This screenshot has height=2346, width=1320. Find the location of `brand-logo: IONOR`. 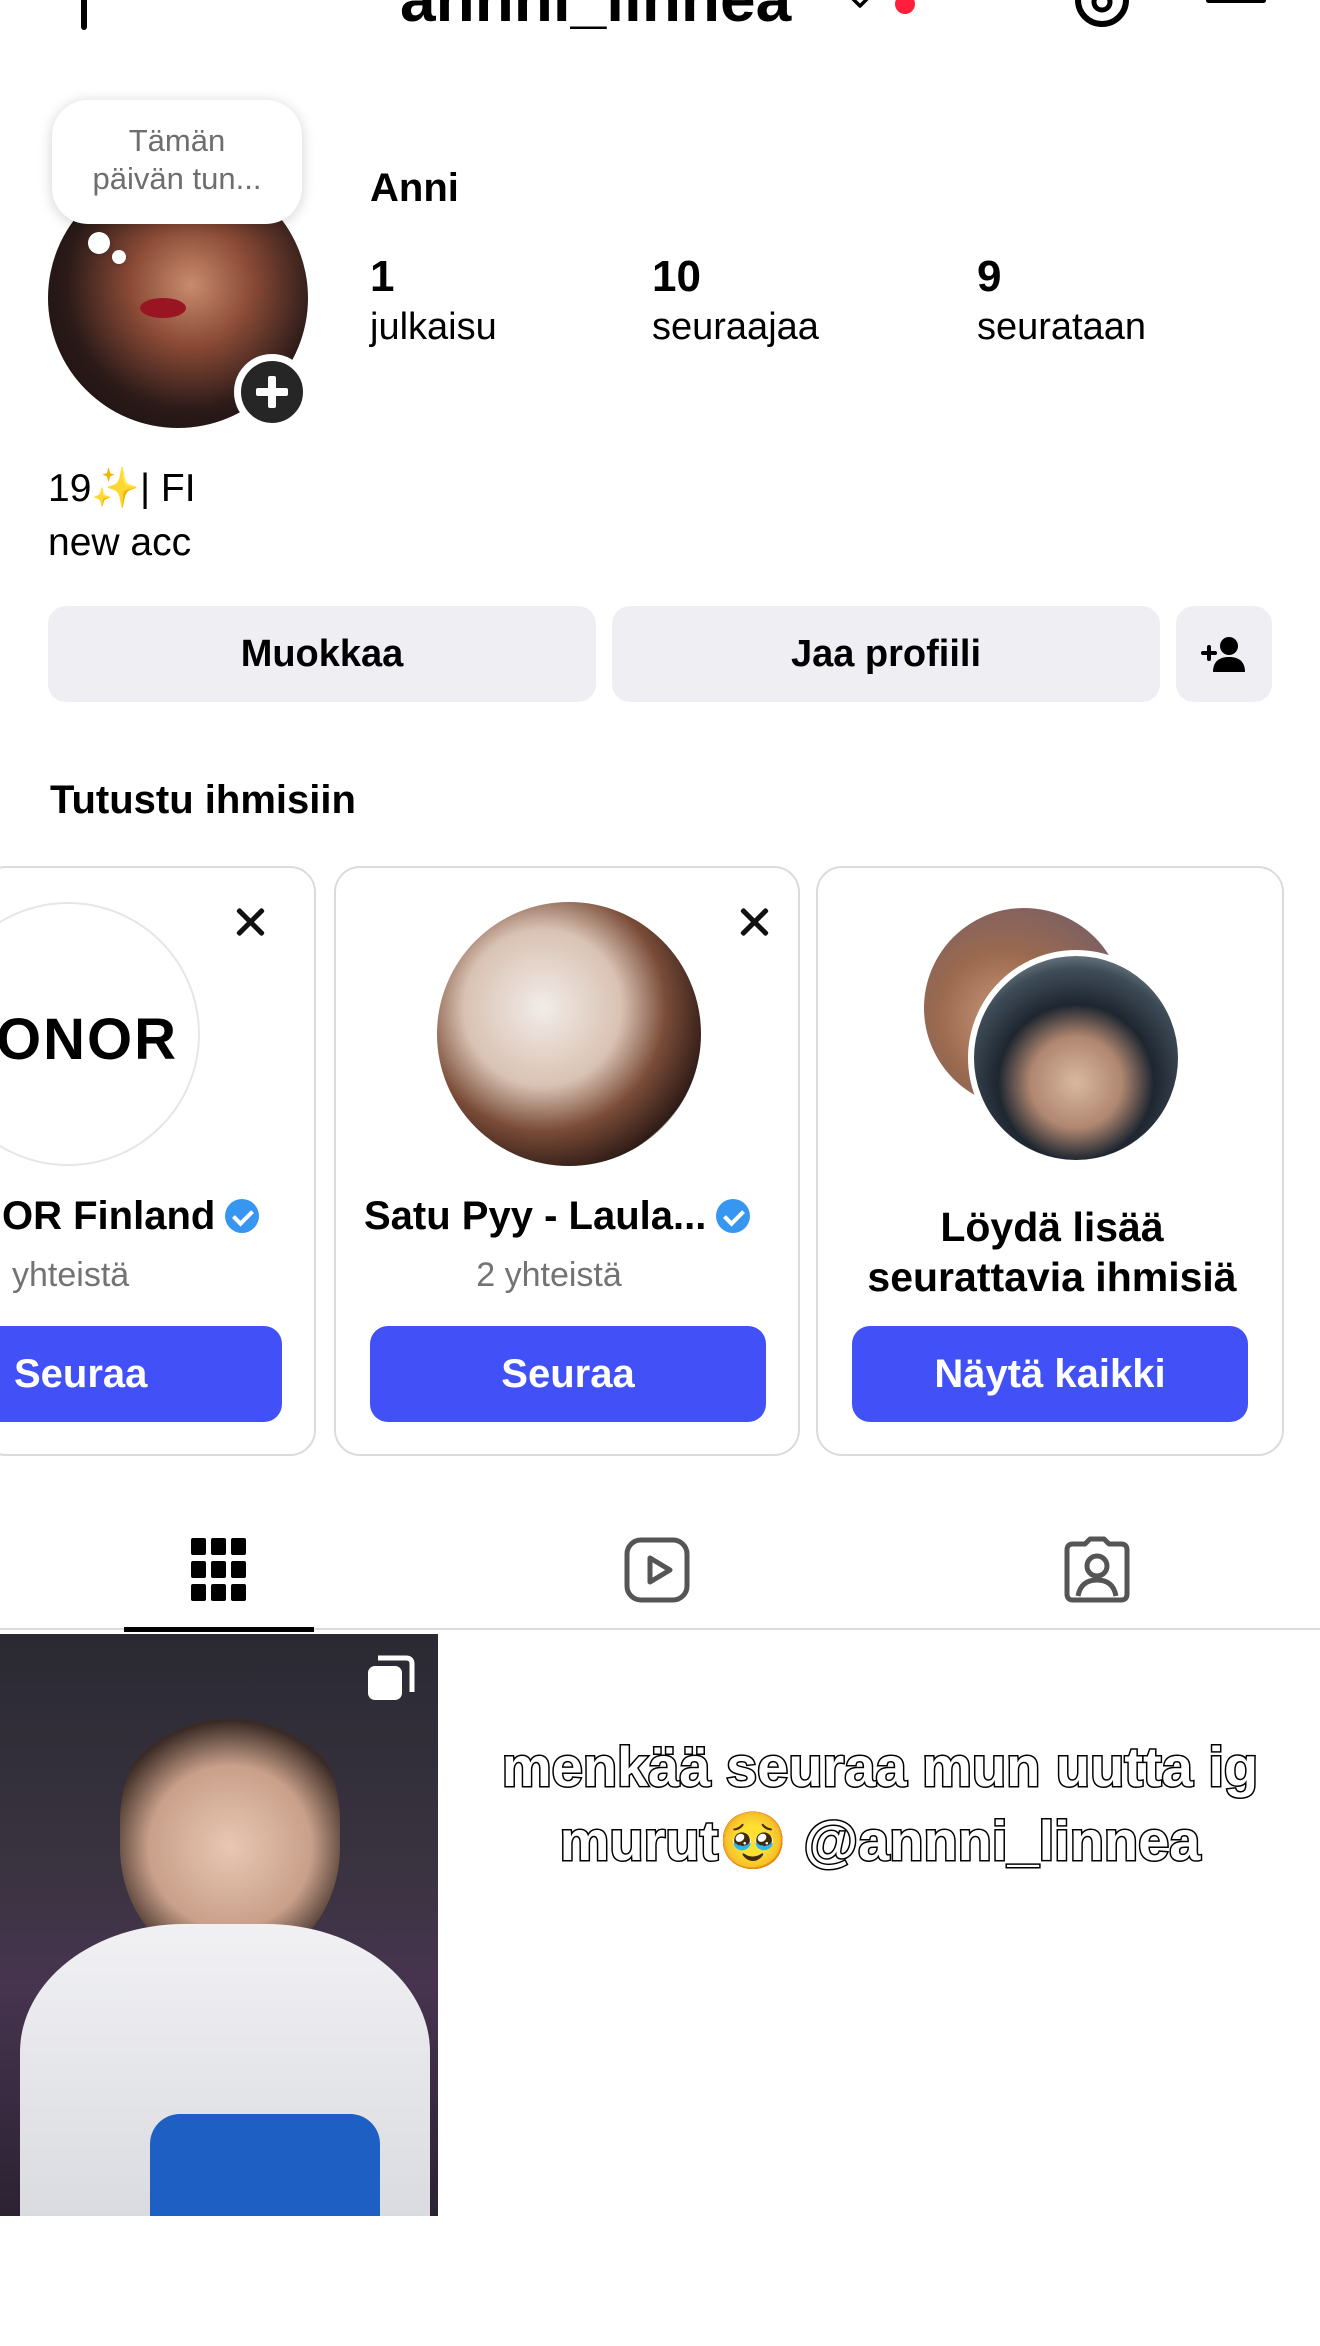

brand-logo: IONOR is located at coordinates (89, 1039).